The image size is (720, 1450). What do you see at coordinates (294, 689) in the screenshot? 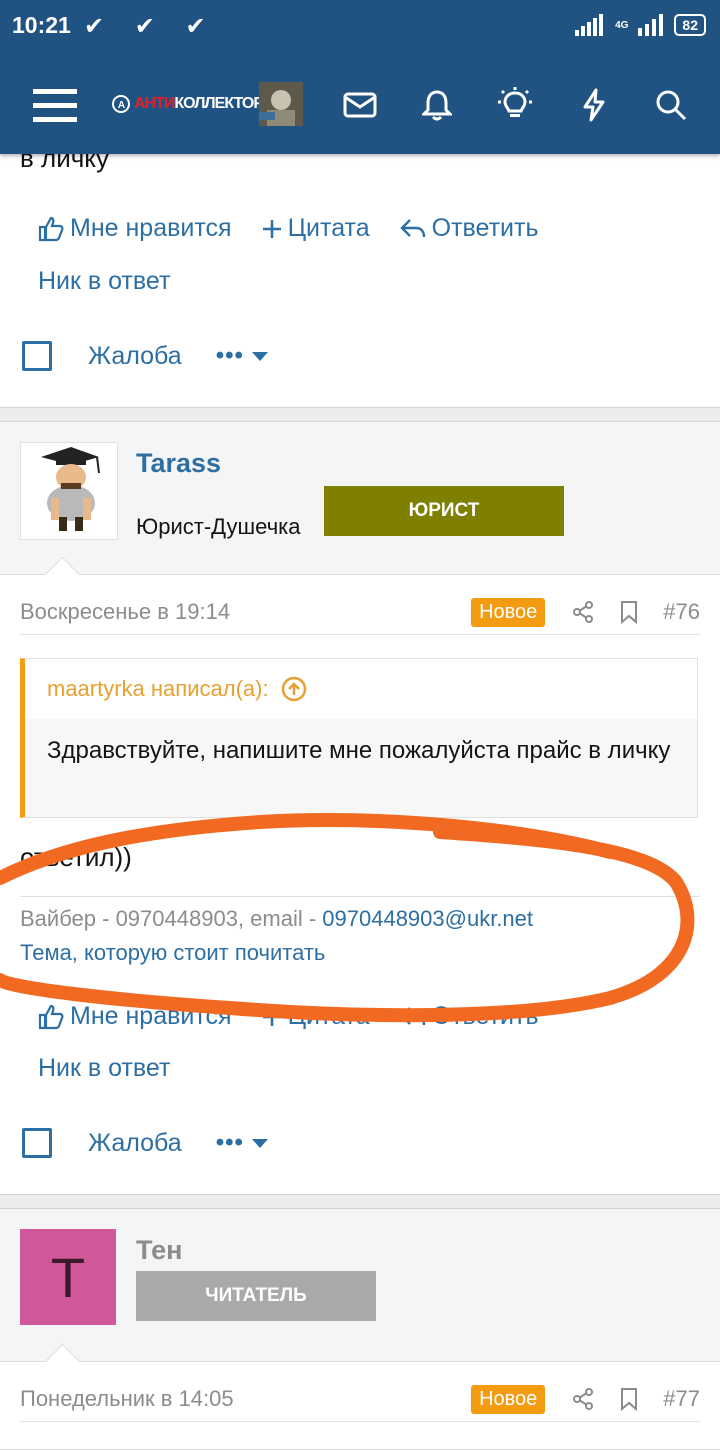
I see `arrow-up-circle-icon` at bounding box center [294, 689].